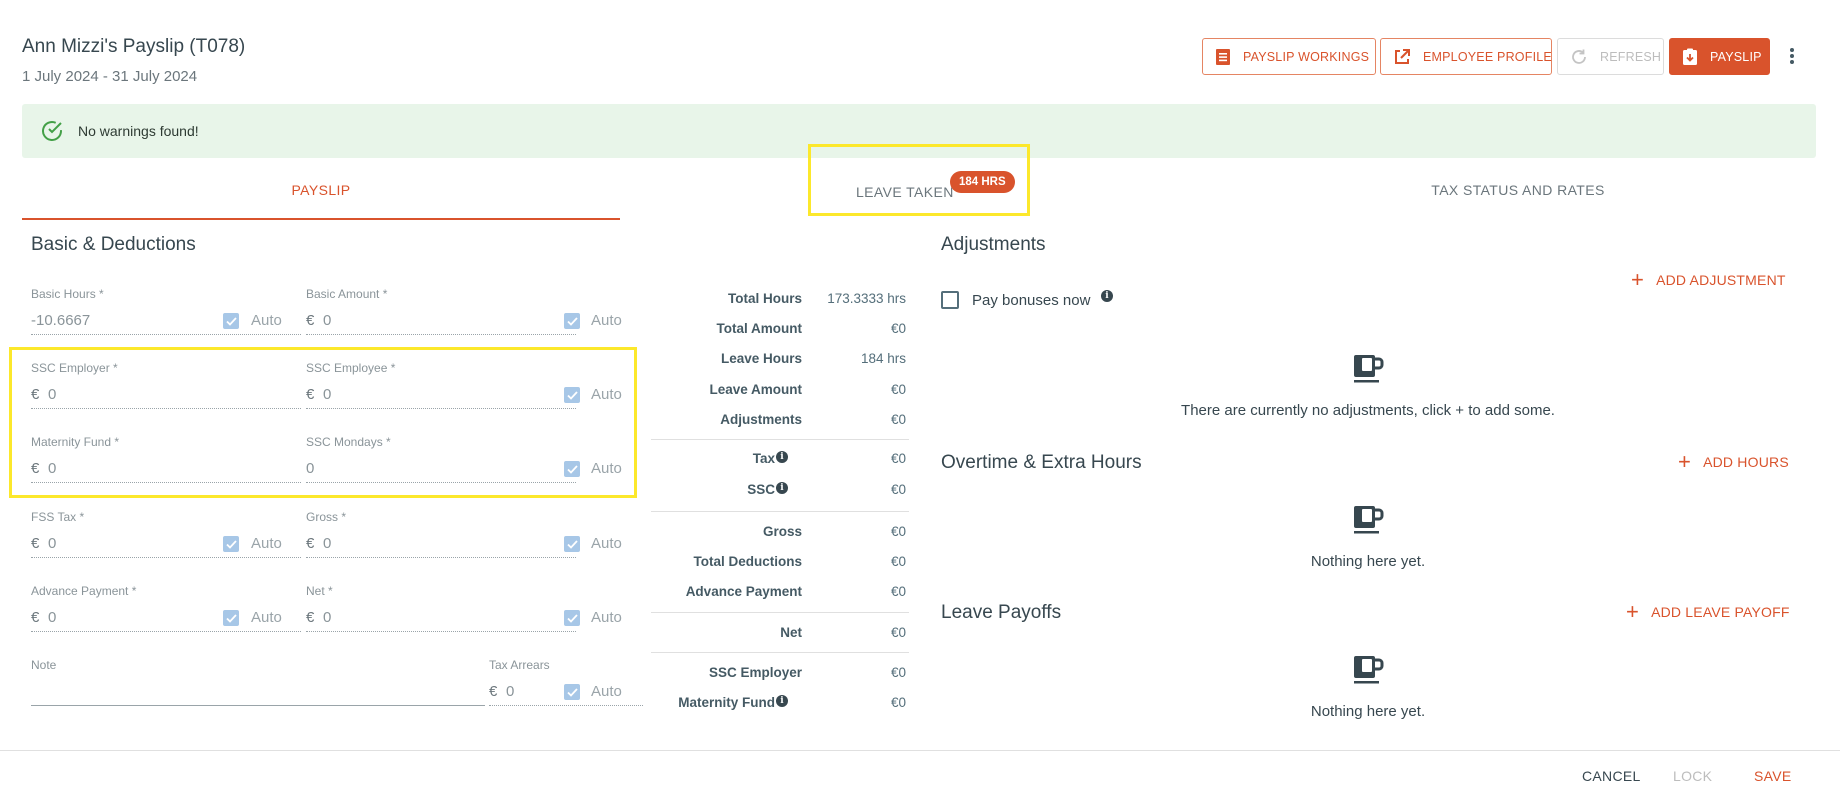 Image resolution: width=1840 pixels, height=793 pixels. Describe the element at coordinates (1223, 57) in the screenshot. I see `receipt-icon` at that location.